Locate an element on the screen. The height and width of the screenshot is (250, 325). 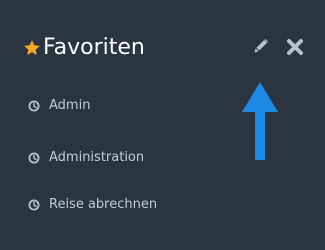
star-icon is located at coordinates (32, 48).